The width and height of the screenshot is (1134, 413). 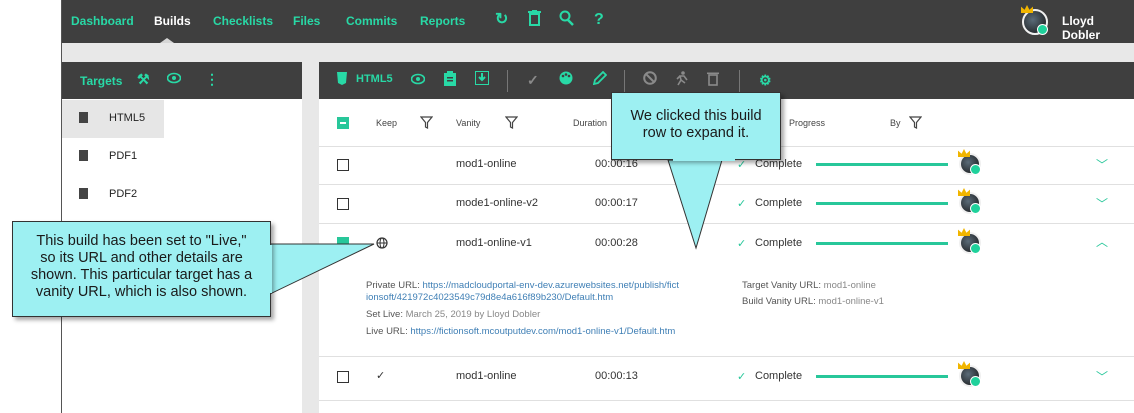 I want to click on live-url-label: Live URL:, so click(x=387, y=331).